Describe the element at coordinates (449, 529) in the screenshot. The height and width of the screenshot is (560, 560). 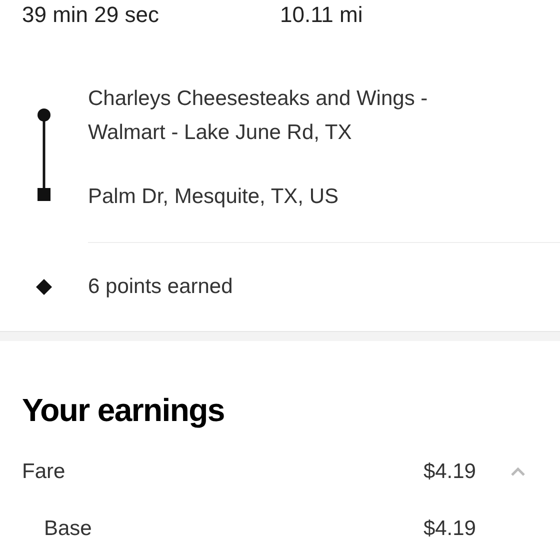
I see `earnings-subamount: $4.19` at that location.